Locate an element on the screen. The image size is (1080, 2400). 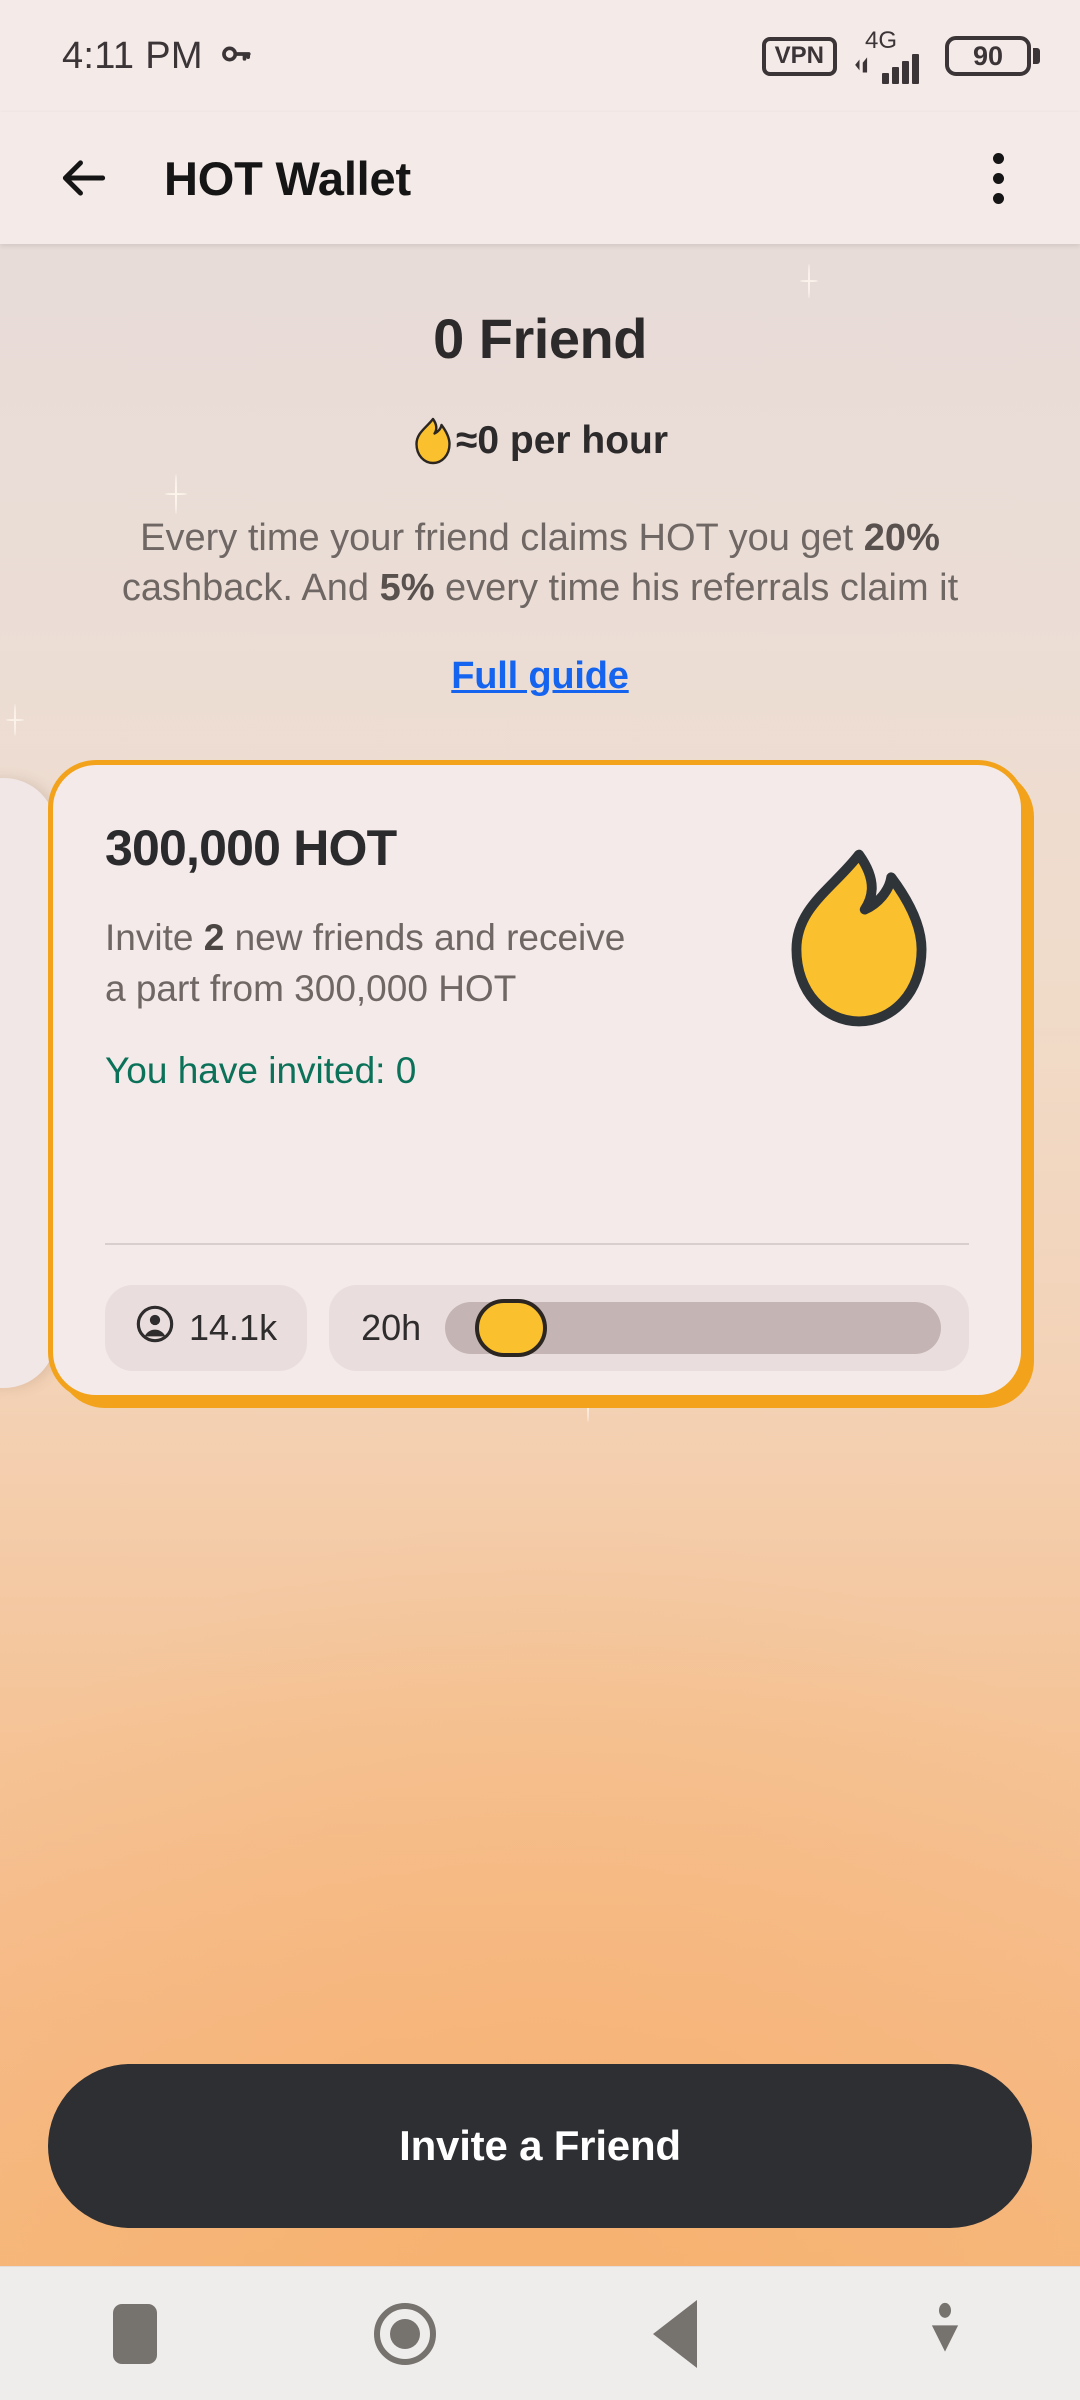
hourly-rate-label: ≈0 per hour is located at coordinates (562, 440).